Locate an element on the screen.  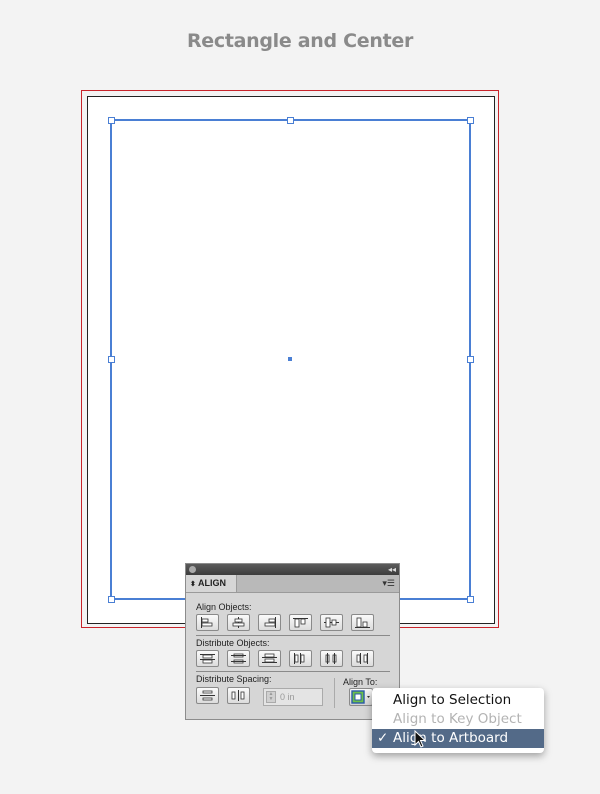
vertical-align-top-icon is located at coordinates (300, 623).